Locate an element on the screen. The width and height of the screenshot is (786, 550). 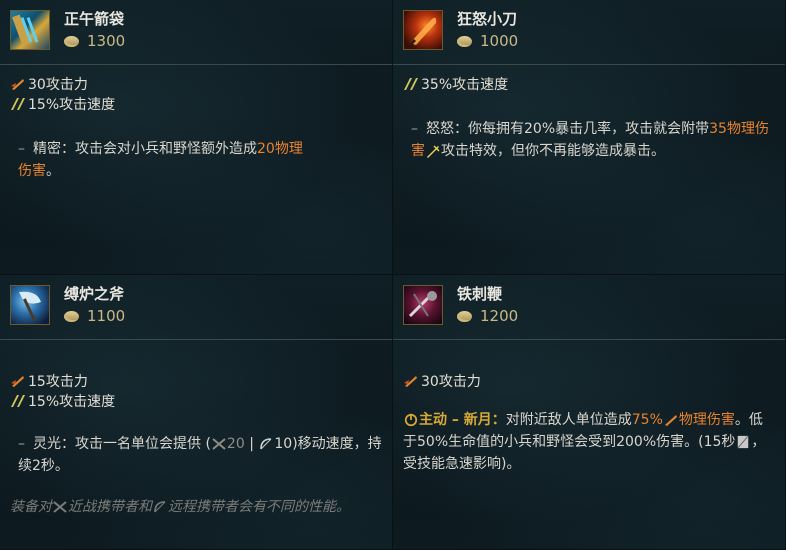
item-name: 缚炉之斧 is located at coordinates (94, 294).